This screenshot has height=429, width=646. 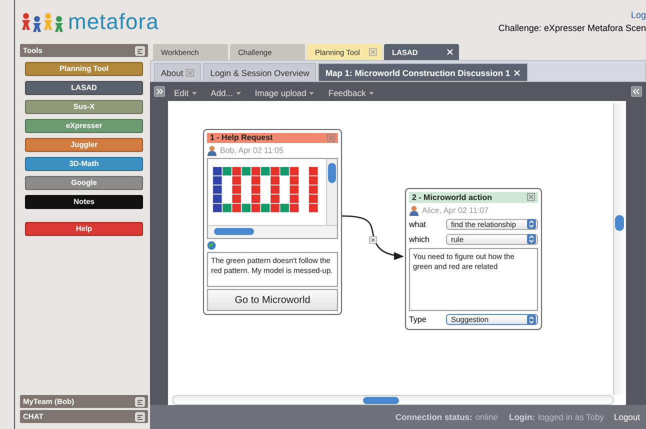 I want to click on tab: Map 1: Microworld Construction Discussion 1, so click(x=423, y=72).